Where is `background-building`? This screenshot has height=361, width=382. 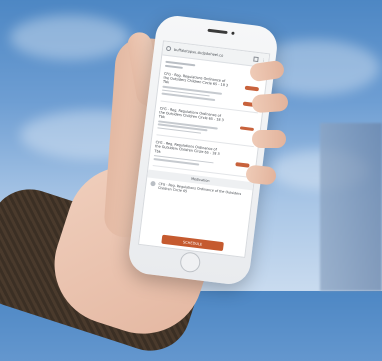 background-building is located at coordinates (351, 207).